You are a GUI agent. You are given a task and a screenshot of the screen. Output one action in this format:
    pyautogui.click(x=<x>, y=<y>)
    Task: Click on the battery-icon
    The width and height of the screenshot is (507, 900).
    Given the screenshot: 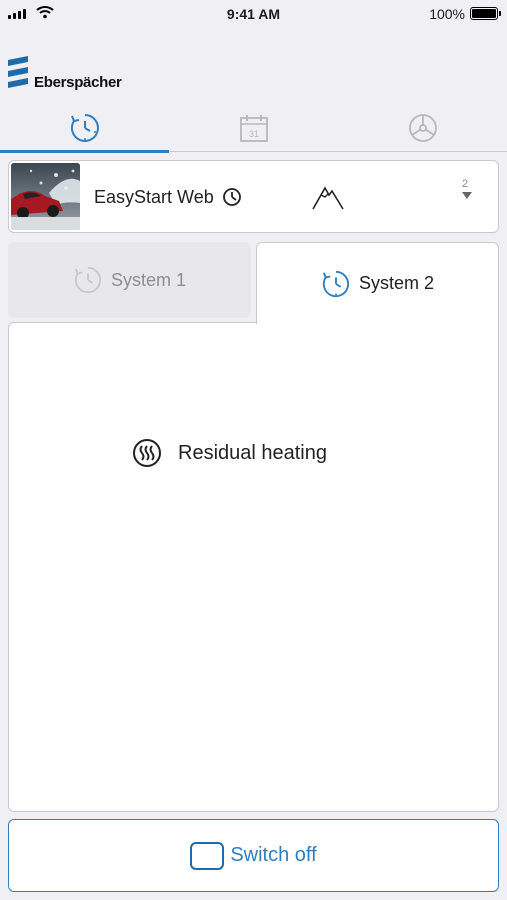 What is the action you would take?
    pyautogui.click(x=485, y=13)
    